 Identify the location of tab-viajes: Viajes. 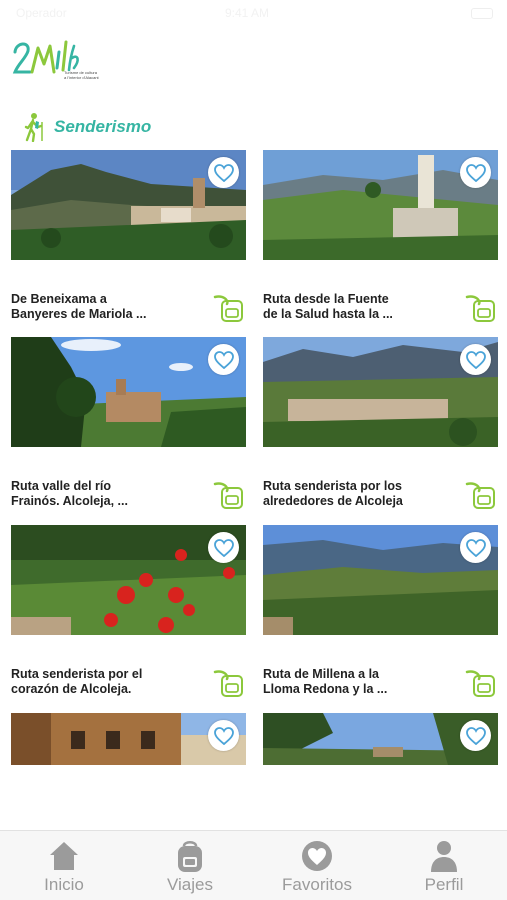
(190, 867).